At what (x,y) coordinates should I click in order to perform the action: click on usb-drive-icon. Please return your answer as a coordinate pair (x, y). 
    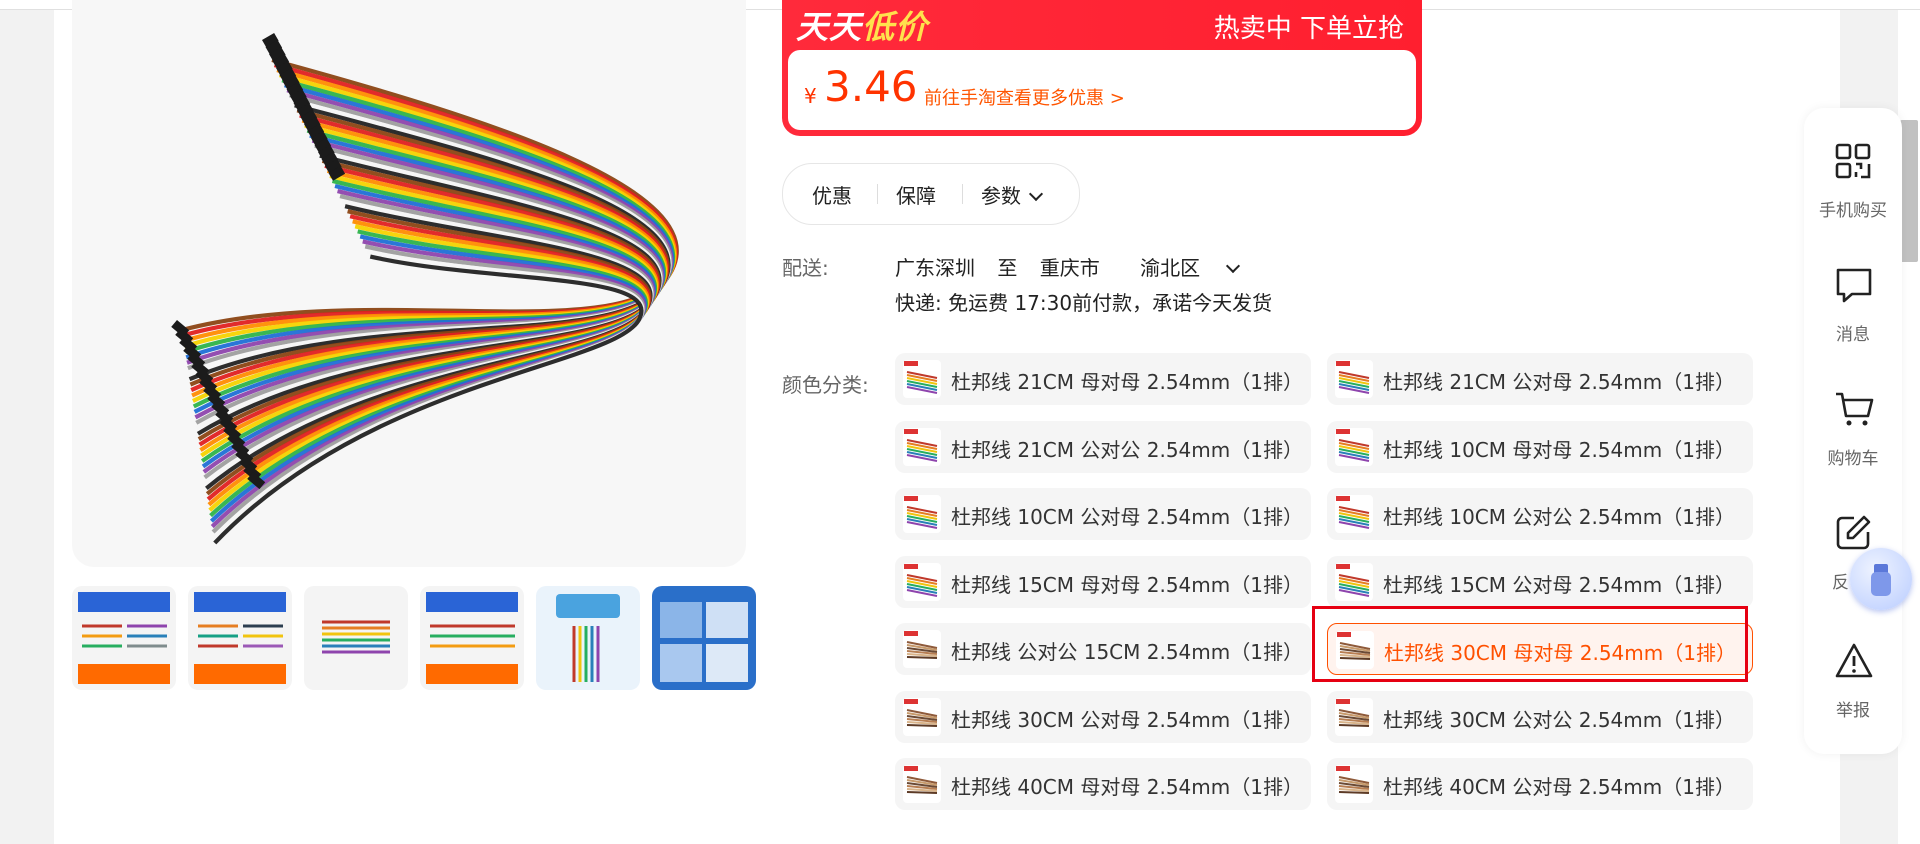
    Looking at the image, I should click on (1881, 580).